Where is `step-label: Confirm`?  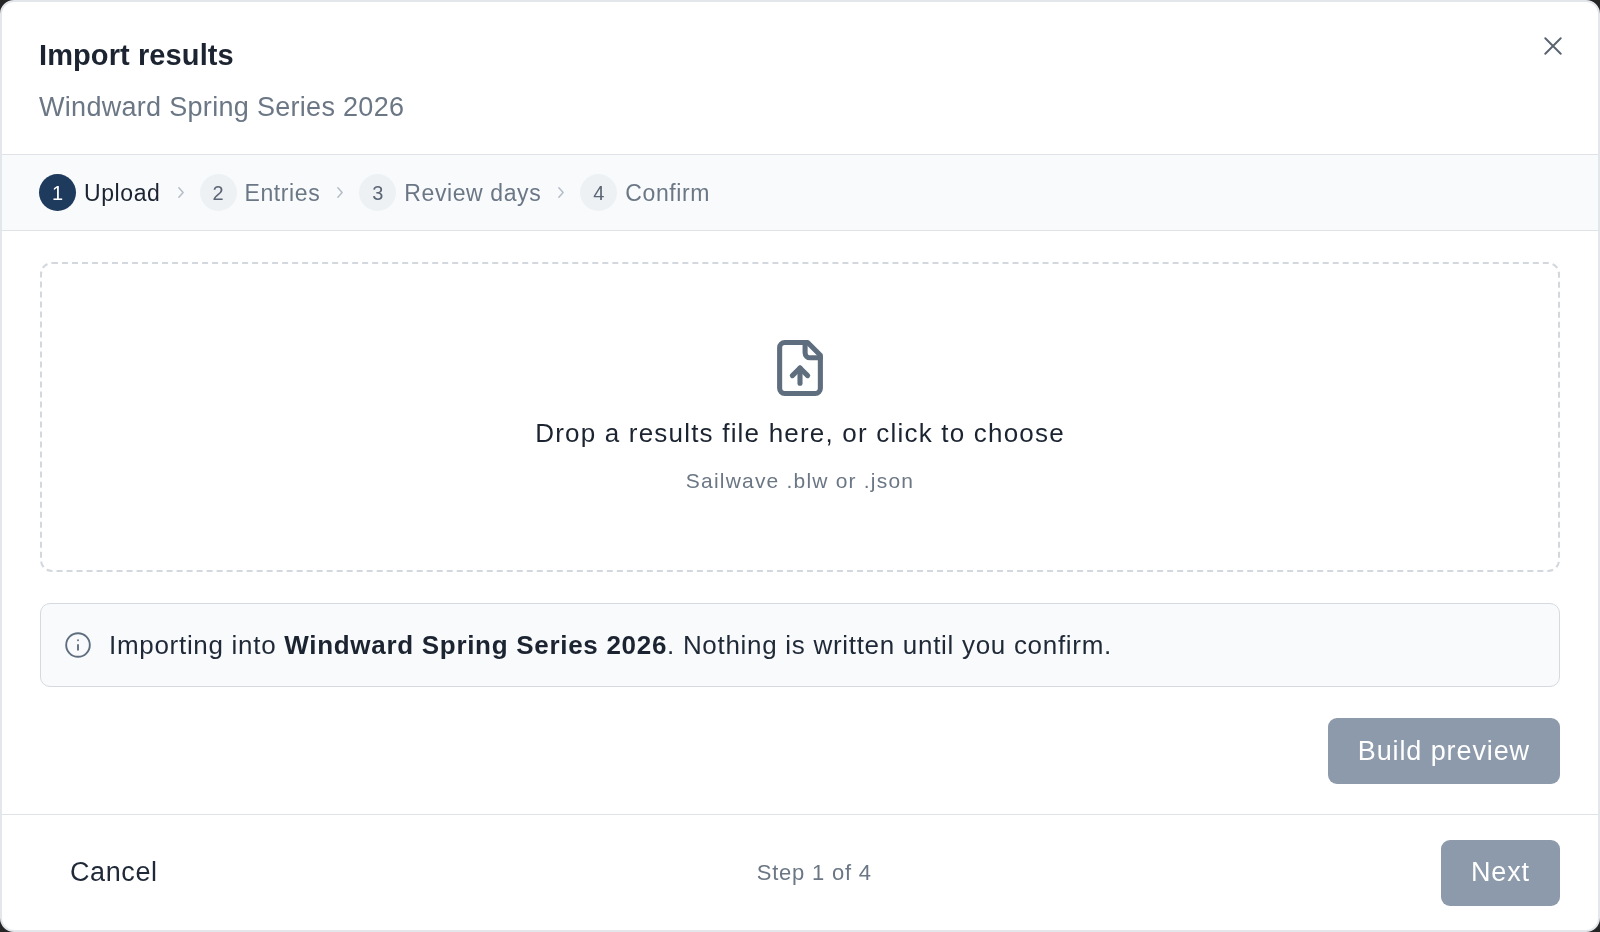 step-label: Confirm is located at coordinates (667, 192).